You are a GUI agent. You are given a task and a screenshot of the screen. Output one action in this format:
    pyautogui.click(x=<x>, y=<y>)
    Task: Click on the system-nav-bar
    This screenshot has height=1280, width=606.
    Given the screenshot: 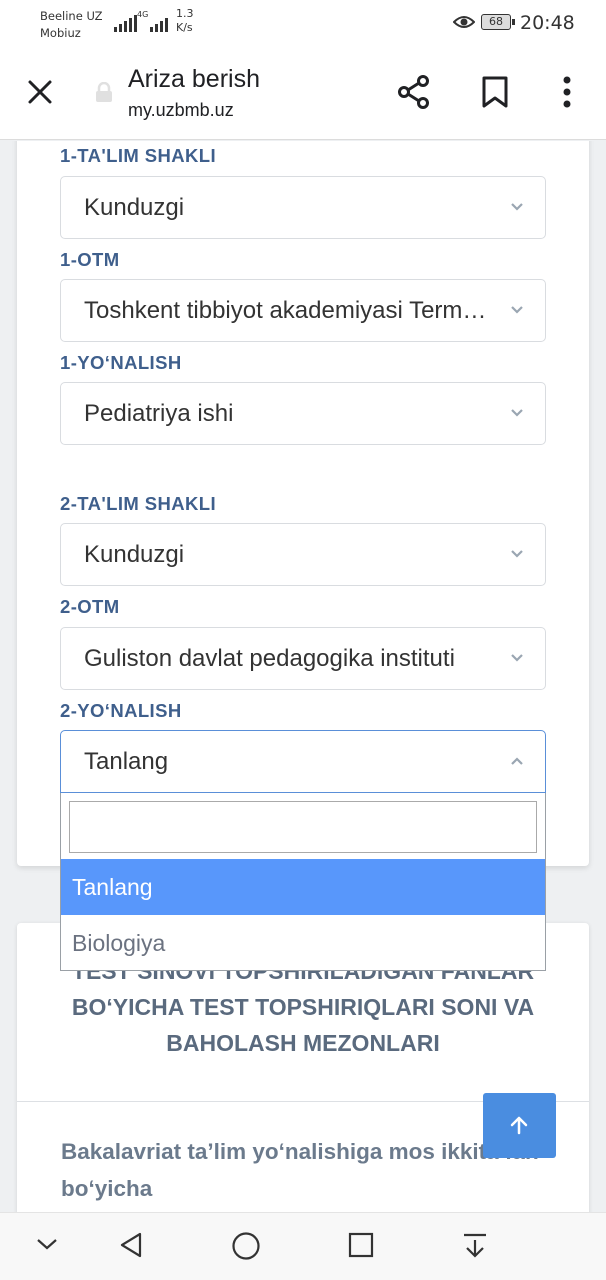 What is the action you would take?
    pyautogui.click(x=303, y=1246)
    